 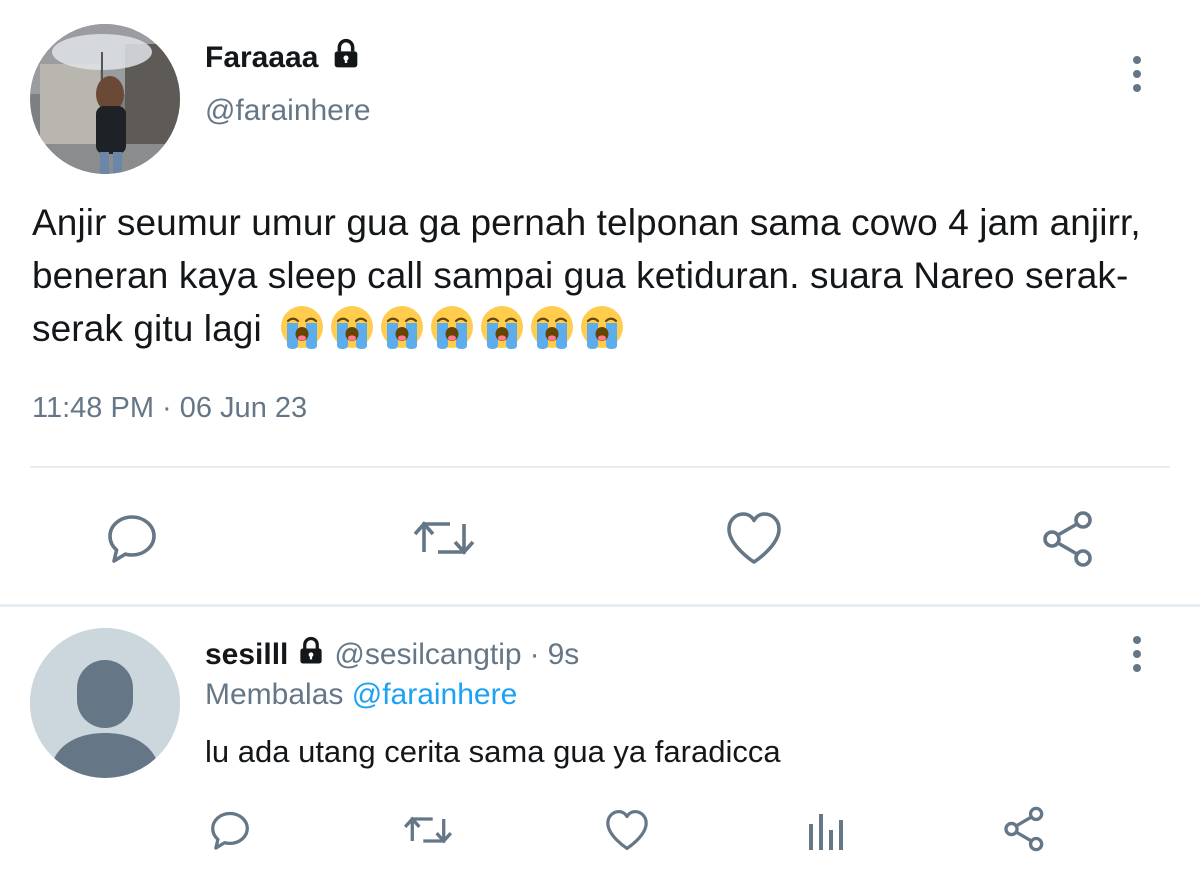 I want to click on author-handle: @farainhere, so click(x=288, y=111).